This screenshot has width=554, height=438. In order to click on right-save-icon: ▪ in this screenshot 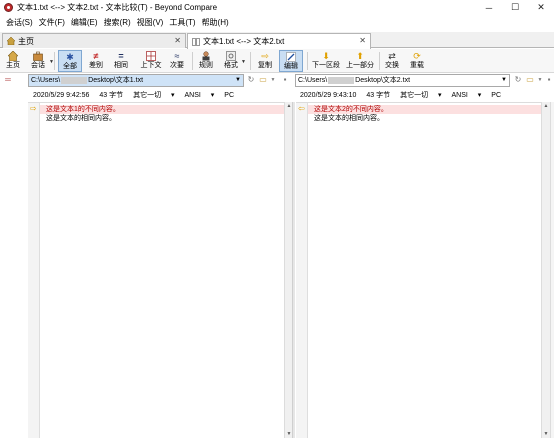, I will do `click(549, 80)`.